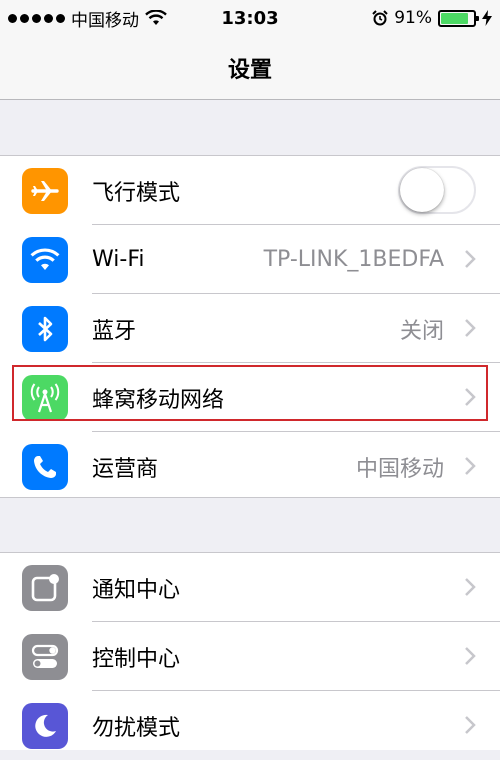 This screenshot has height=760, width=500. What do you see at coordinates (45, 467) in the screenshot?
I see `phone-icon` at bounding box center [45, 467].